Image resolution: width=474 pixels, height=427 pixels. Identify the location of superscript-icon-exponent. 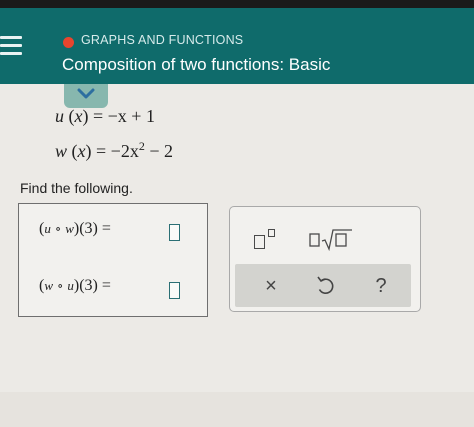
(271, 233).